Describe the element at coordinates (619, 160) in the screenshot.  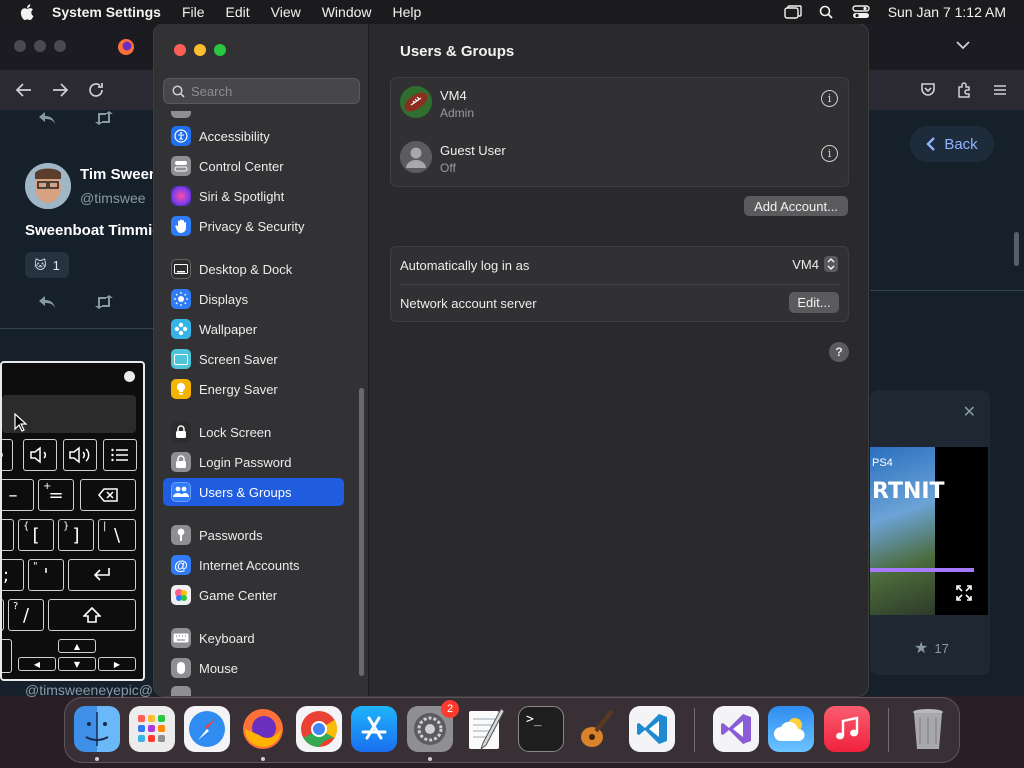
I see `user-row-guest: Guest User Off i` at that location.